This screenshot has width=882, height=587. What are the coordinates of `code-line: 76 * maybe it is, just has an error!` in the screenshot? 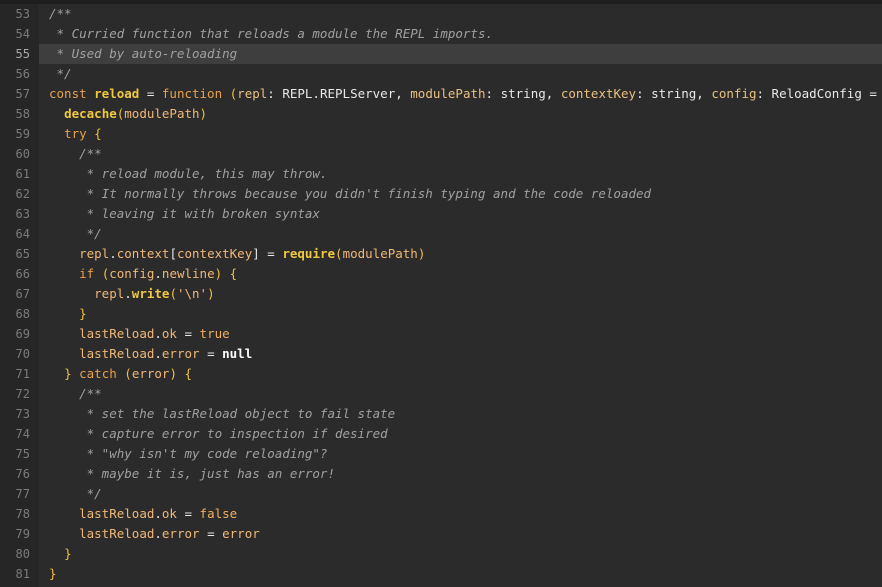 It's located at (441, 474).